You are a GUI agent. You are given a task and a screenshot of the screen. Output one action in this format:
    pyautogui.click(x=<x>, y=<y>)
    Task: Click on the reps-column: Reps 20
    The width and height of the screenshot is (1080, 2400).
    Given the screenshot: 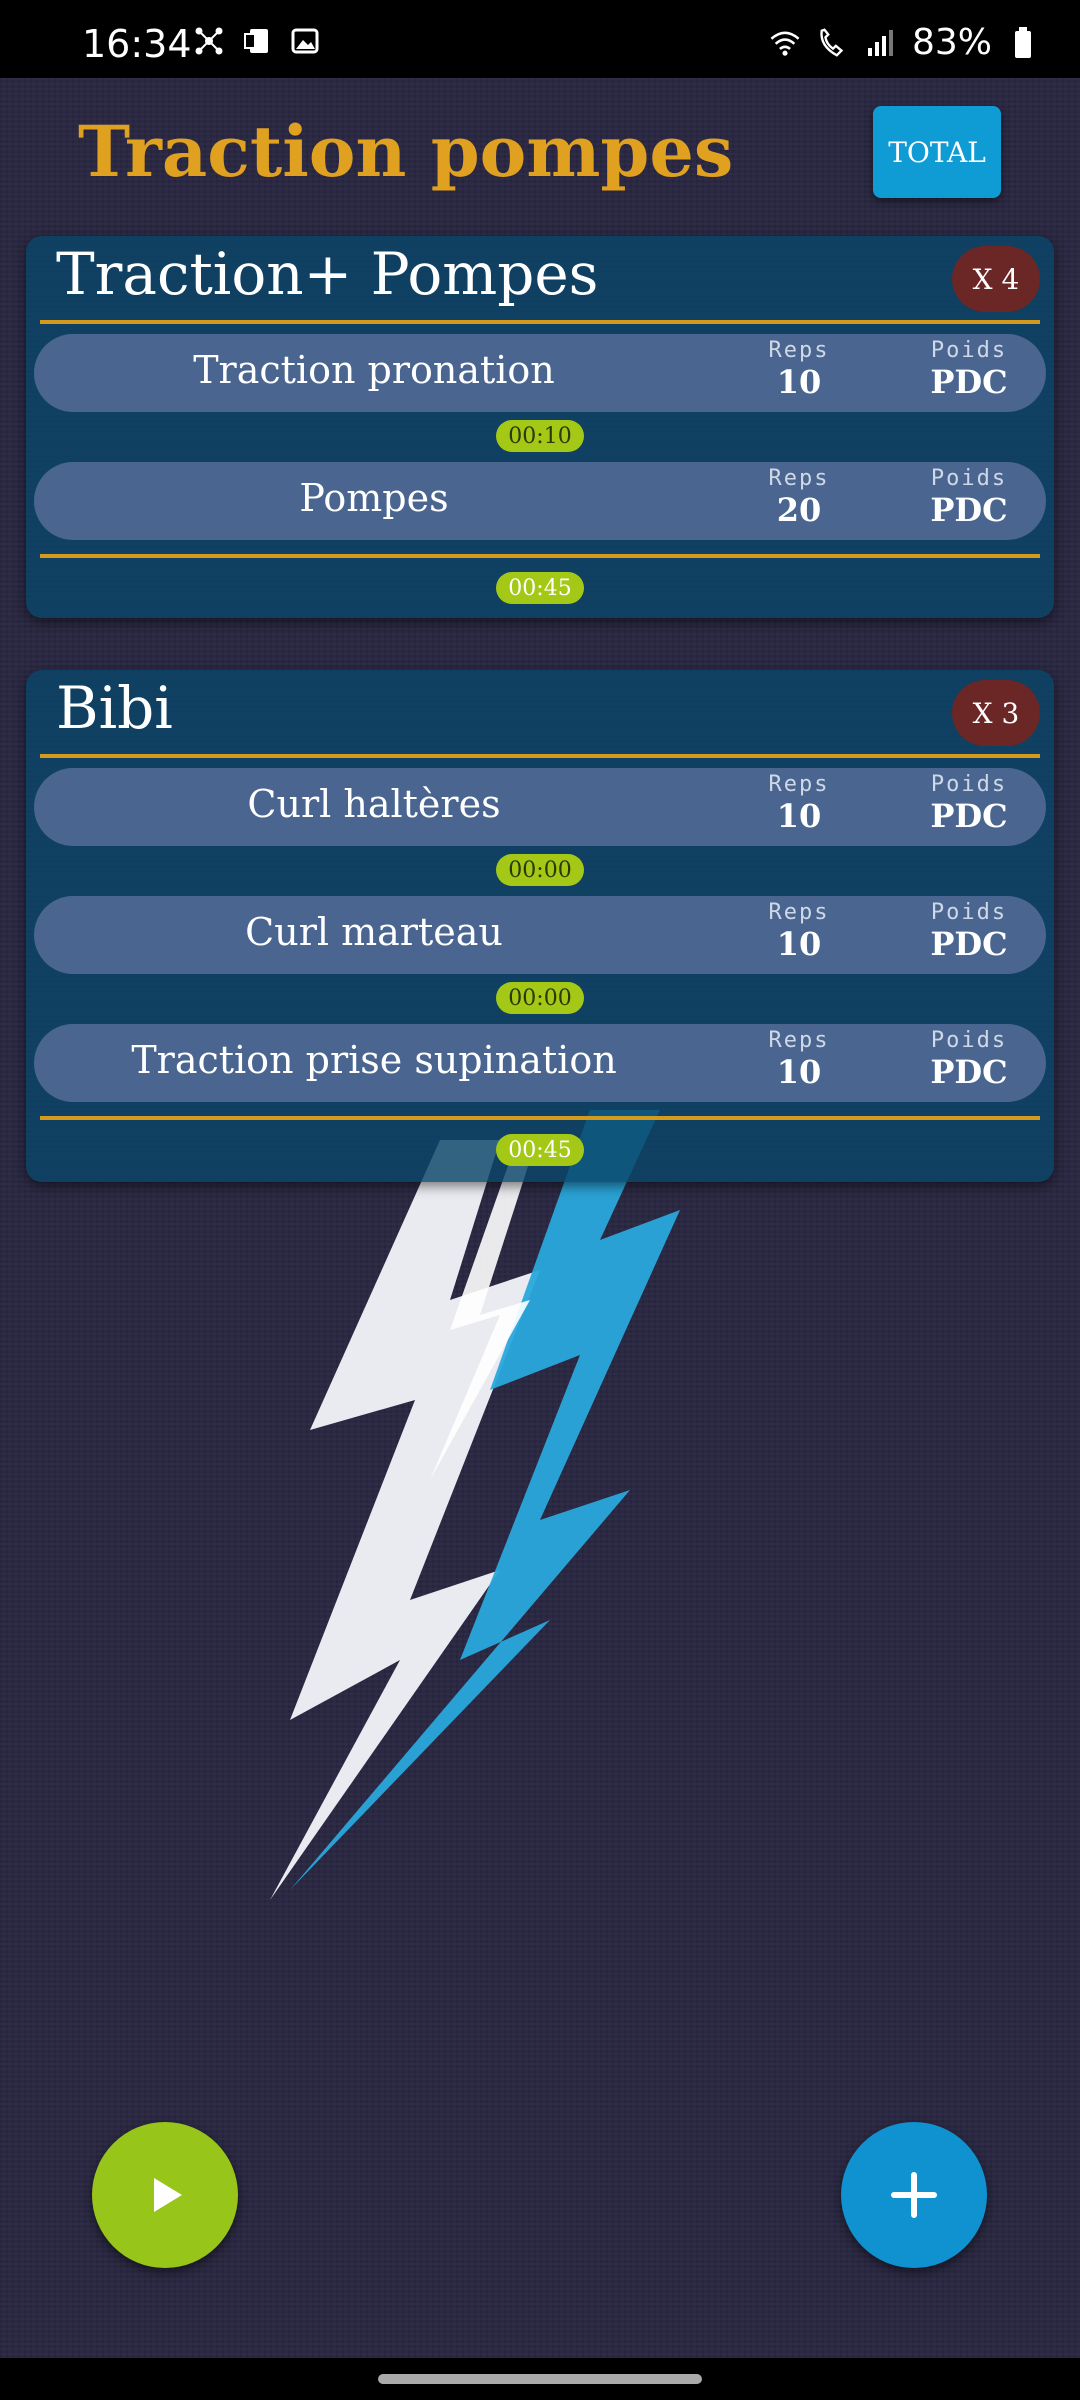 What is the action you would take?
    pyautogui.click(x=799, y=495)
    